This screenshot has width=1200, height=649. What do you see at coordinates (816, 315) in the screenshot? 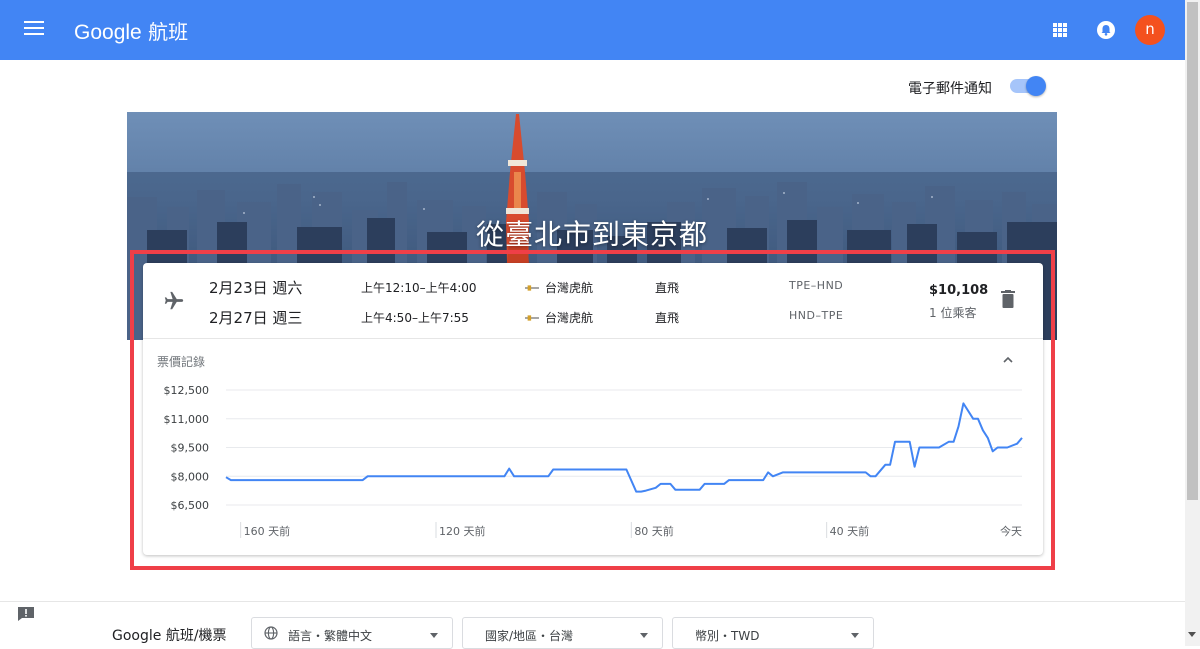
I see `leg-route: HND–TPE` at bounding box center [816, 315].